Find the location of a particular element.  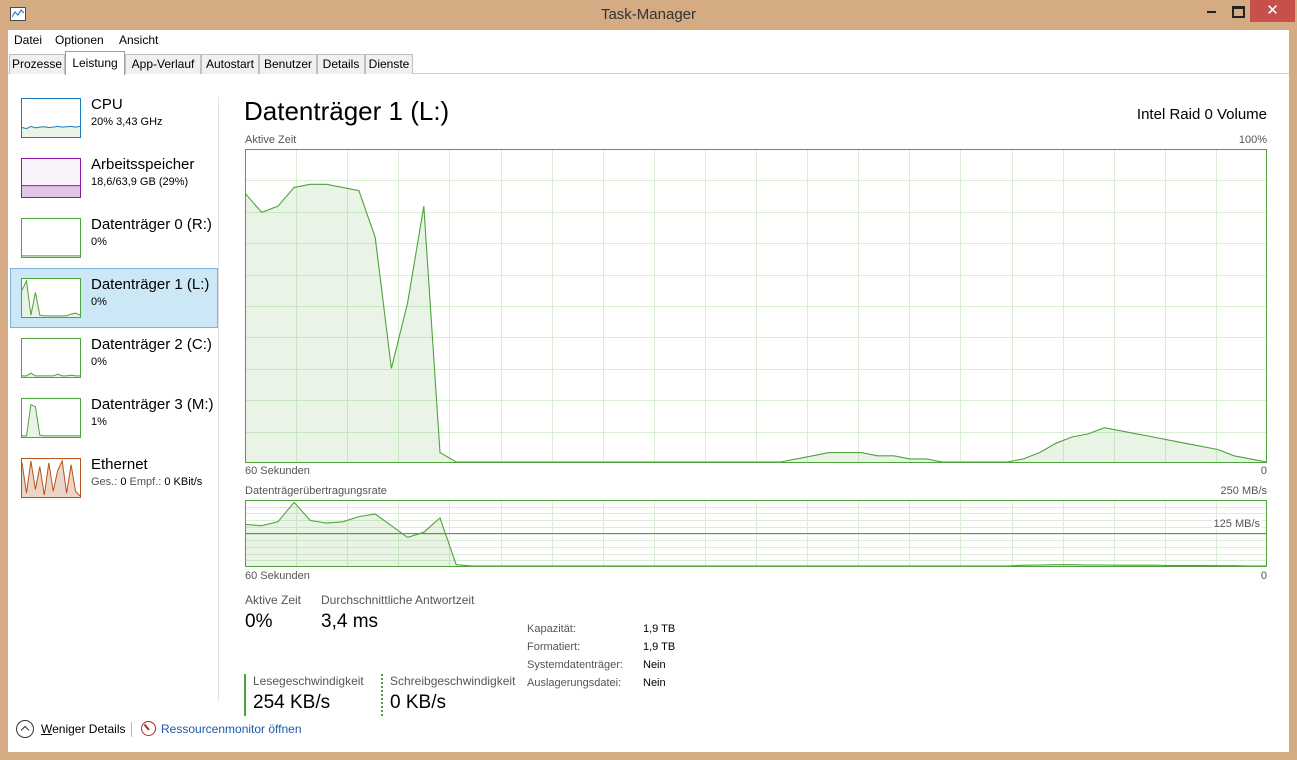

write-speed-label: Schreibgeschwindigkeit is located at coordinates (453, 681).